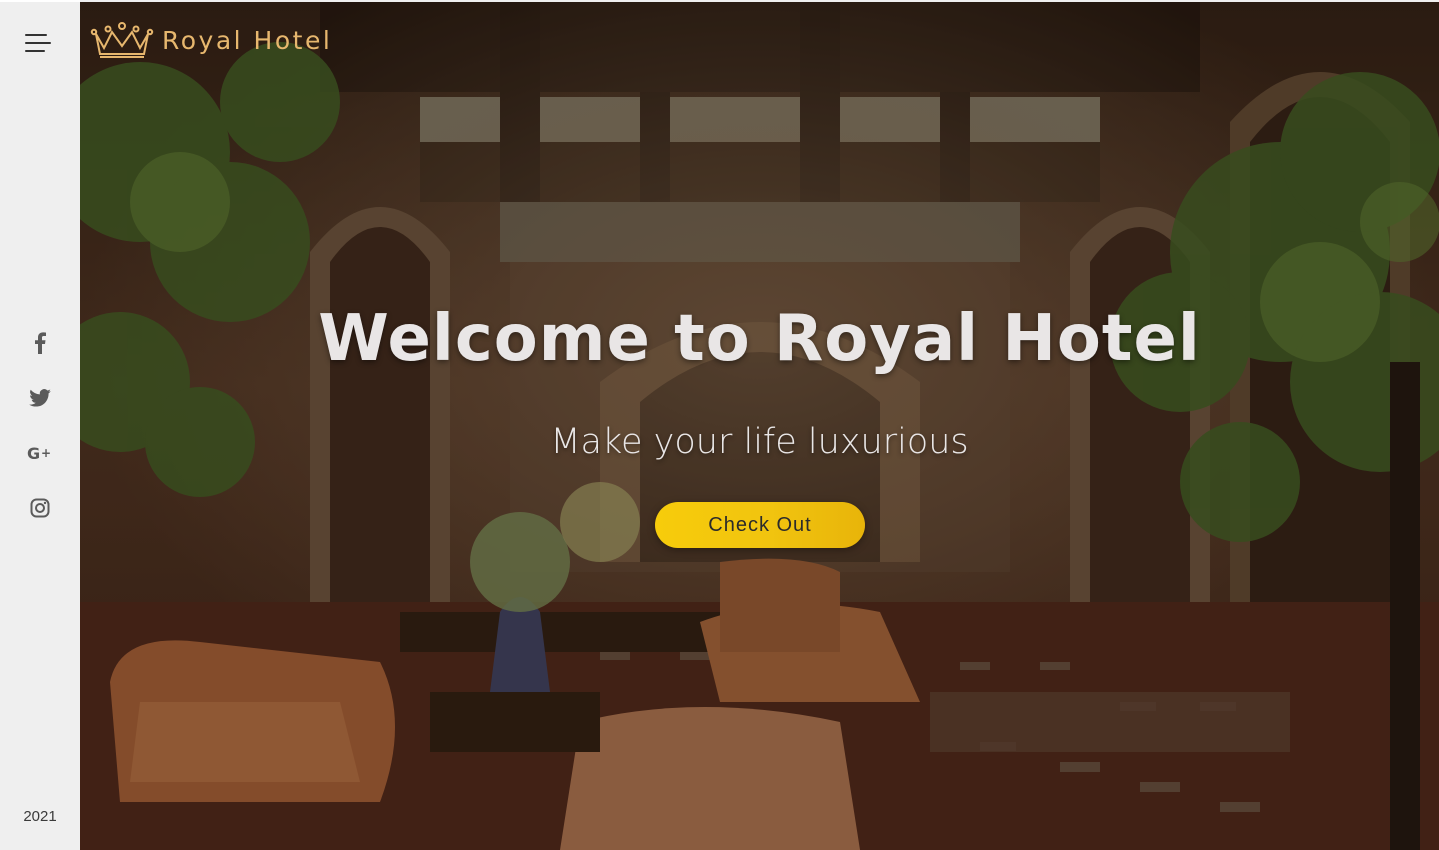 The image size is (1439, 850). I want to click on google-plus-icon: G +, so click(40, 453).